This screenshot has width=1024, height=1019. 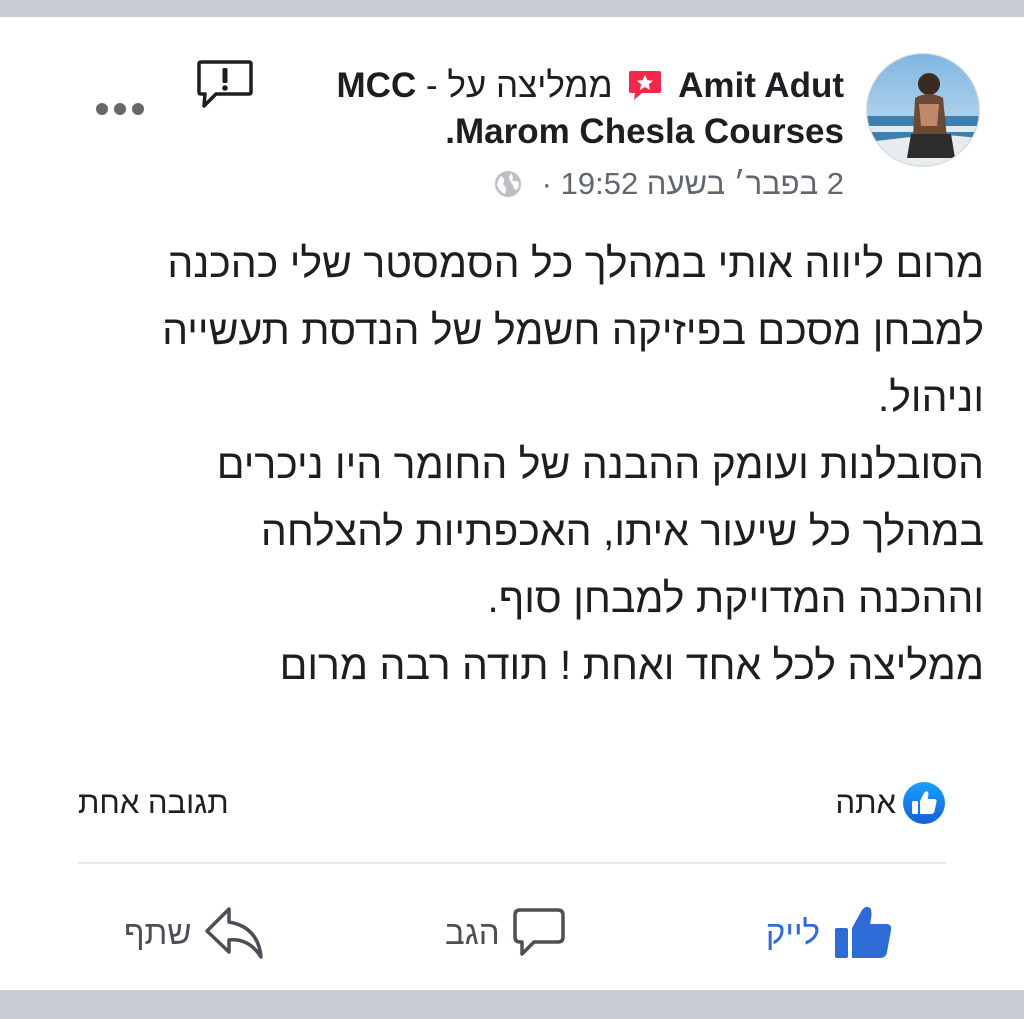 What do you see at coordinates (120, 109) in the screenshot?
I see `more-dots-icon` at bounding box center [120, 109].